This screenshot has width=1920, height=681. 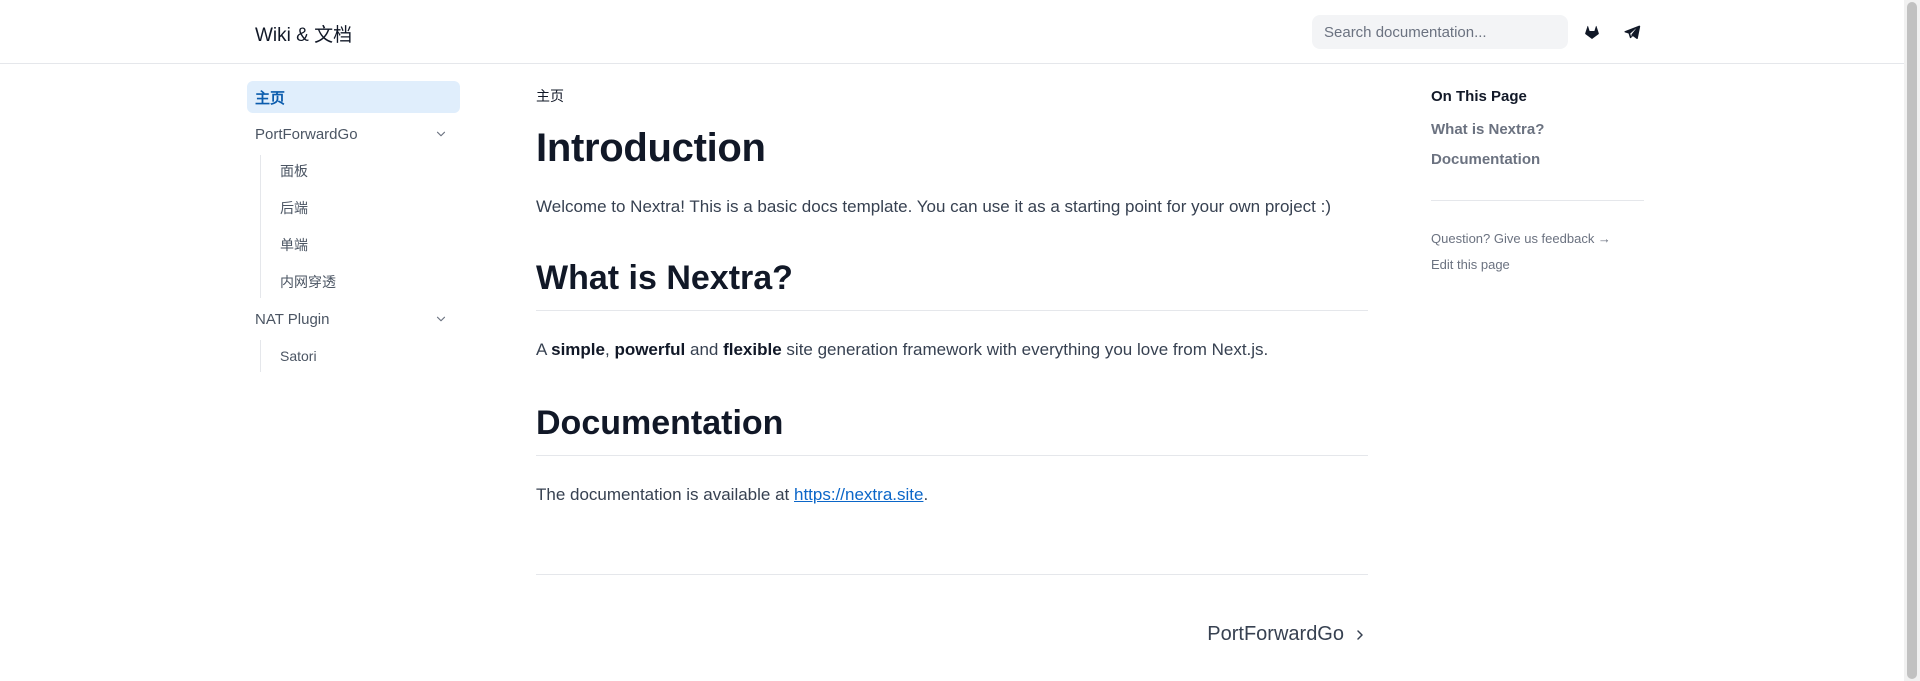 What do you see at coordinates (752, 349) in the screenshot?
I see `bold-flexible: flexible` at bounding box center [752, 349].